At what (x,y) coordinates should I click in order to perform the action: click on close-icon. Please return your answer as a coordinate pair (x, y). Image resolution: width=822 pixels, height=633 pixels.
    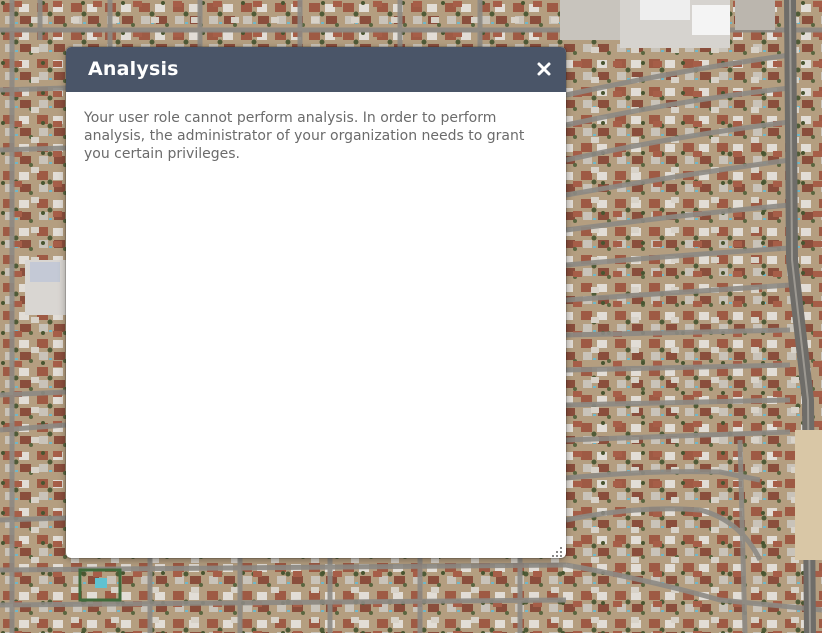
    Looking at the image, I should click on (544, 69).